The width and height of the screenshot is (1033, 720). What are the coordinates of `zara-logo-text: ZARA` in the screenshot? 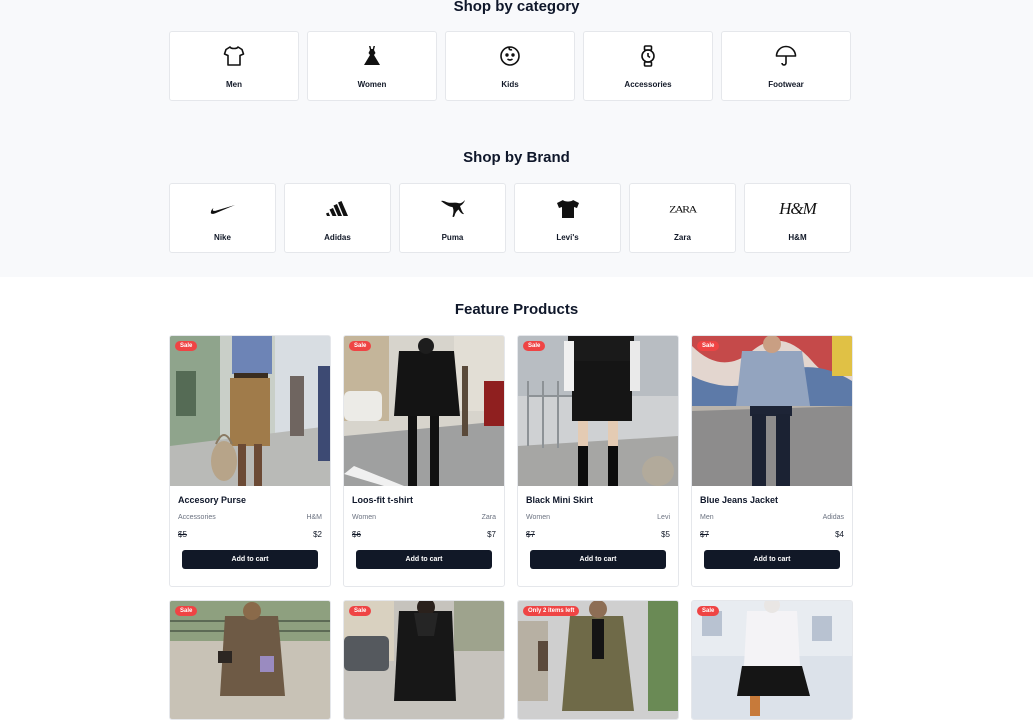 It's located at (683, 209).